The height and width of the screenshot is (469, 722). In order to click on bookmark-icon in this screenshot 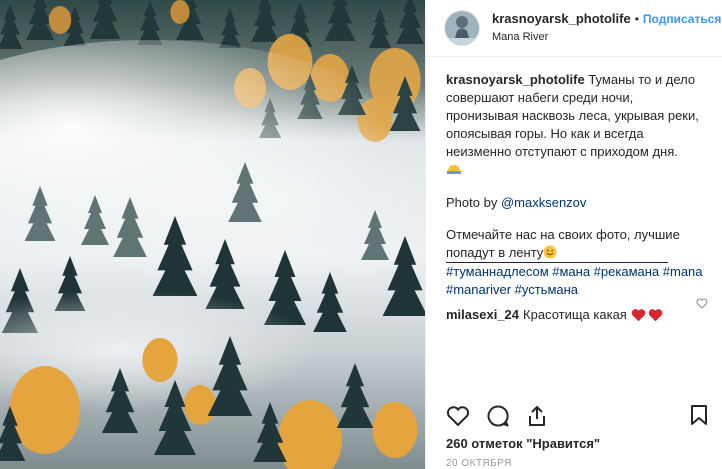, I will do `click(699, 415)`.